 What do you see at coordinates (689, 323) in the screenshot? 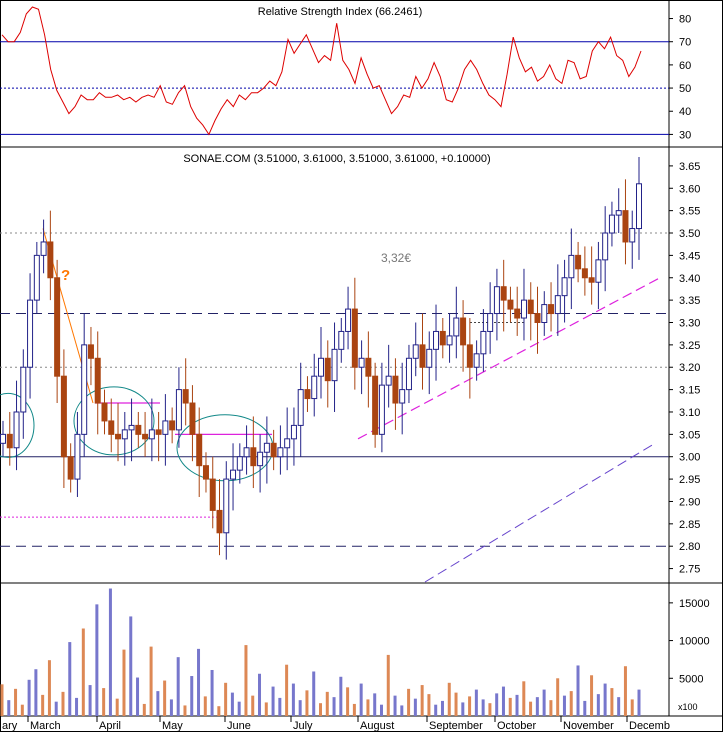
I see `price-tick-label: 3.30` at bounding box center [689, 323].